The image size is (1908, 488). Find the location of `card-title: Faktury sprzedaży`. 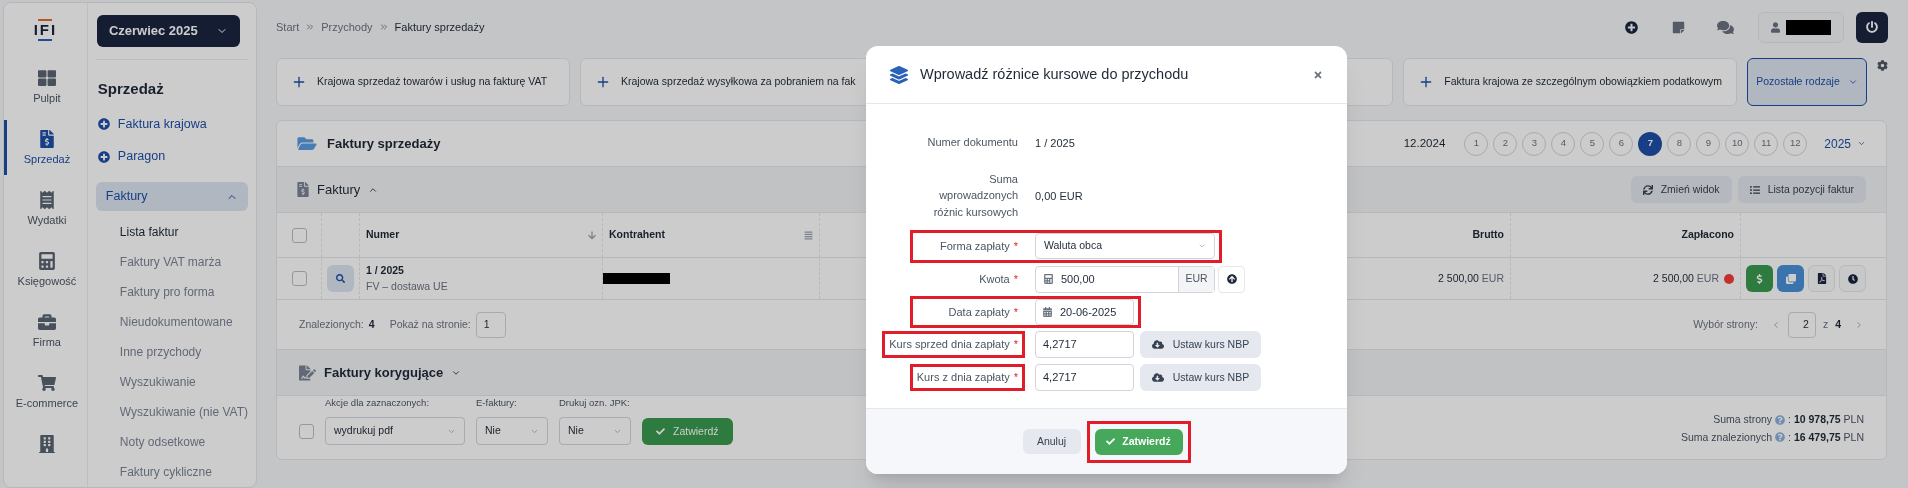

card-title: Faktury sprzedaży is located at coordinates (384, 143).